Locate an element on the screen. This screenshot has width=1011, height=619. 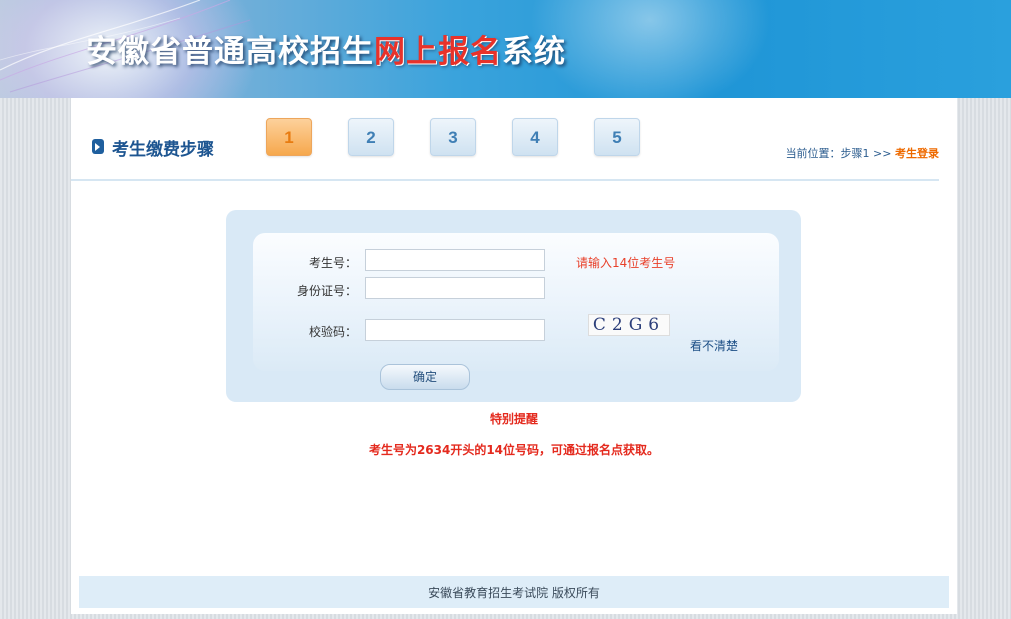
copyright-text: 安徽省教育招生考试院 版权所有 is located at coordinates (514, 593).